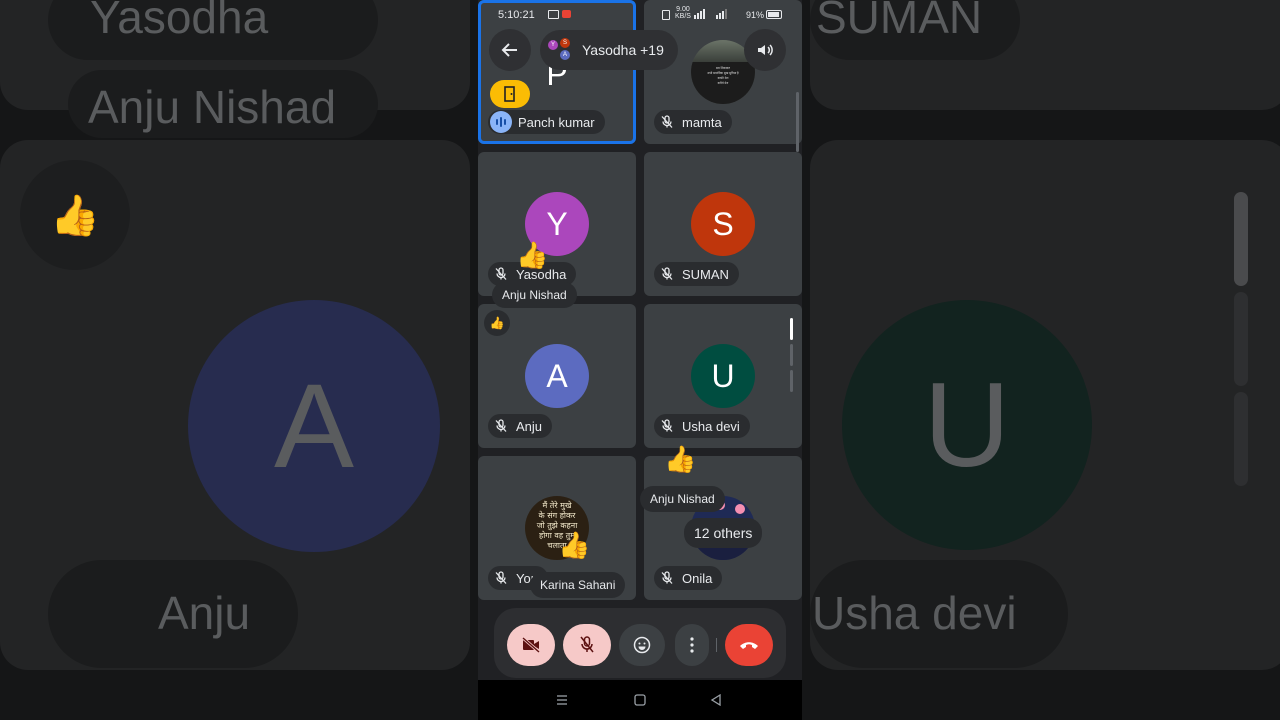 The width and height of the screenshot is (1280, 720). I want to click on reaction-sender-label: Karina Sahani, so click(578, 585).